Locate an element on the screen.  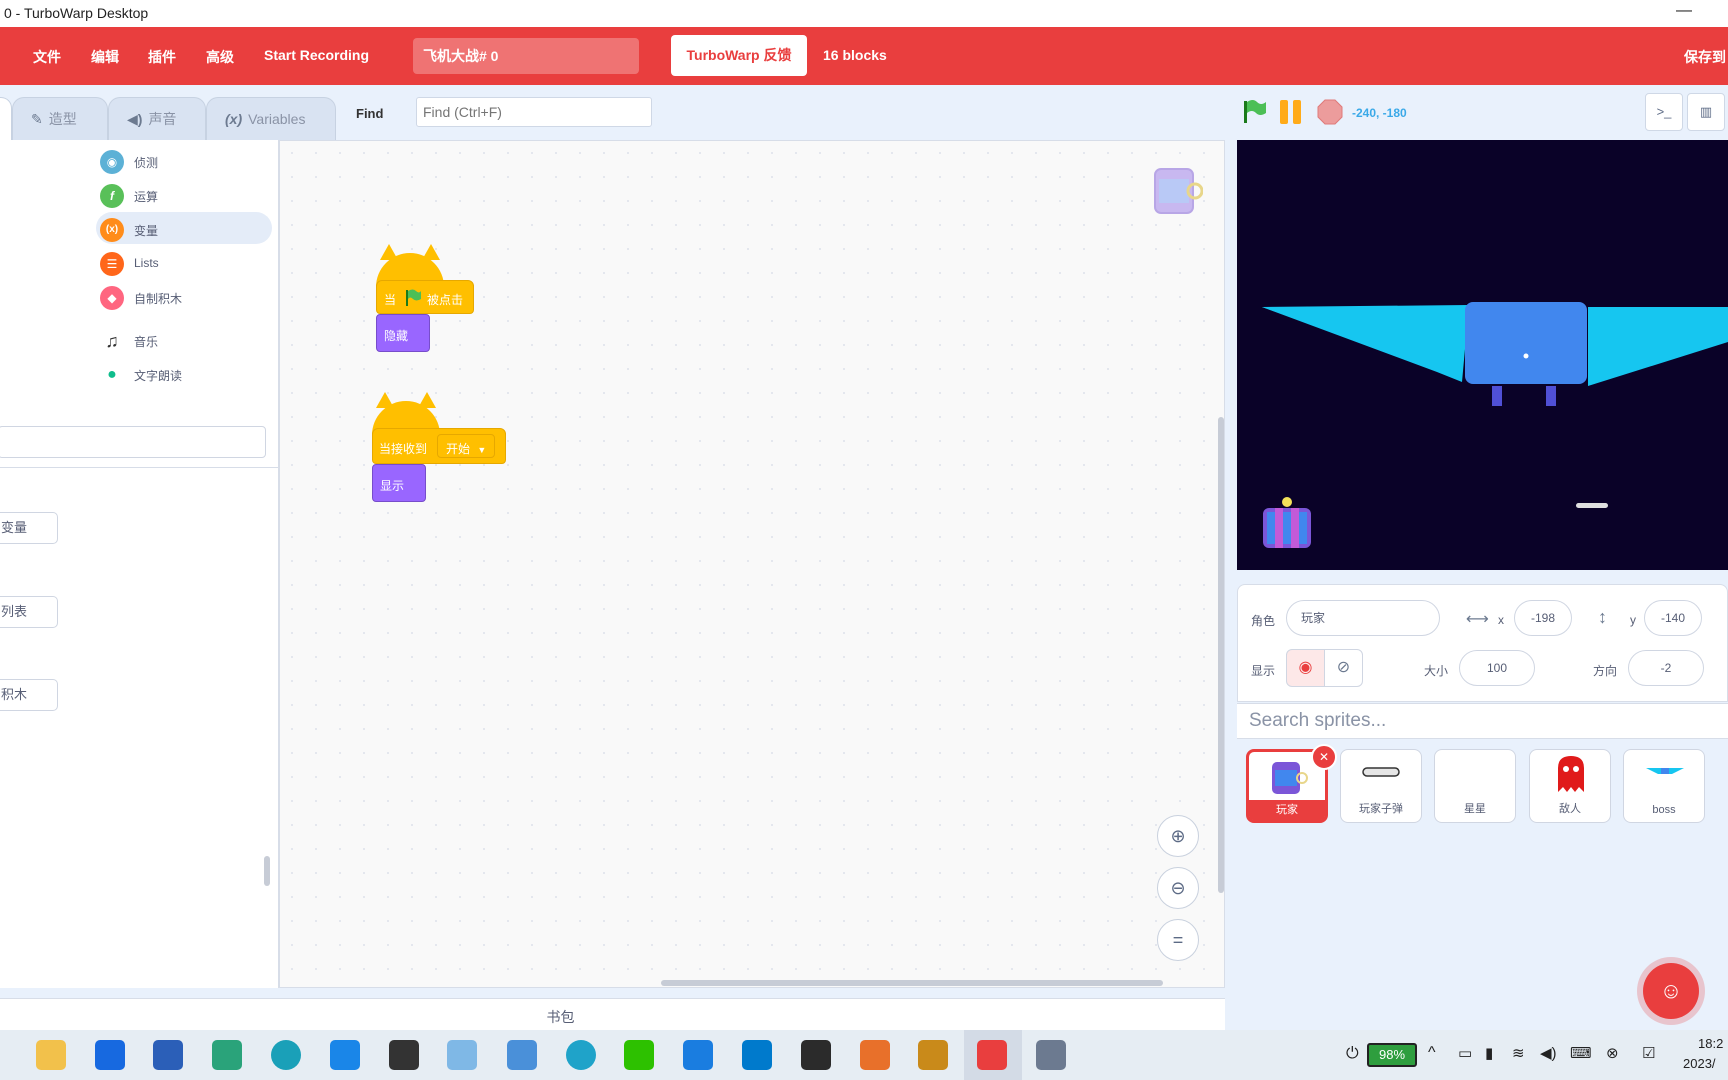
menu-advanced: 高级 is located at coordinates (220, 57).